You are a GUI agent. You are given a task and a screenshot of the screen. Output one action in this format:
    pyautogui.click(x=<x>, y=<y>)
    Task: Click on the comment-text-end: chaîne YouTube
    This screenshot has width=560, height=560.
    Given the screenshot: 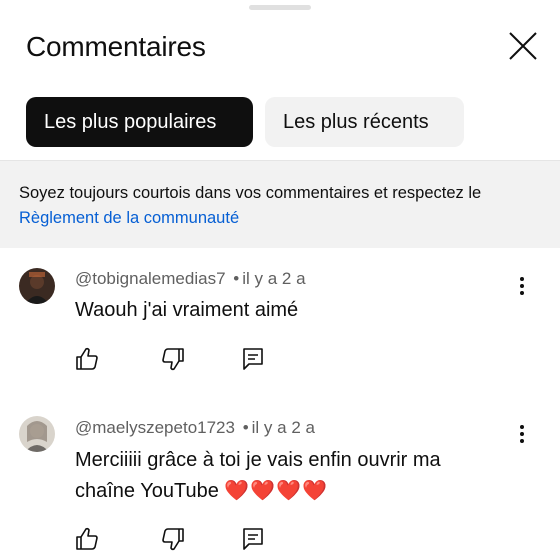 What is the action you would take?
    pyautogui.click(x=147, y=491)
    